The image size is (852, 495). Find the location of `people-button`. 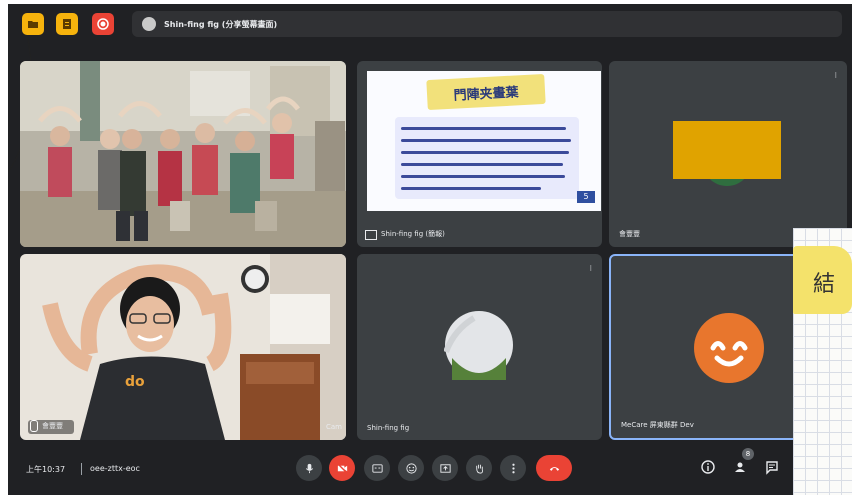

people-button is located at coordinates (740, 467).